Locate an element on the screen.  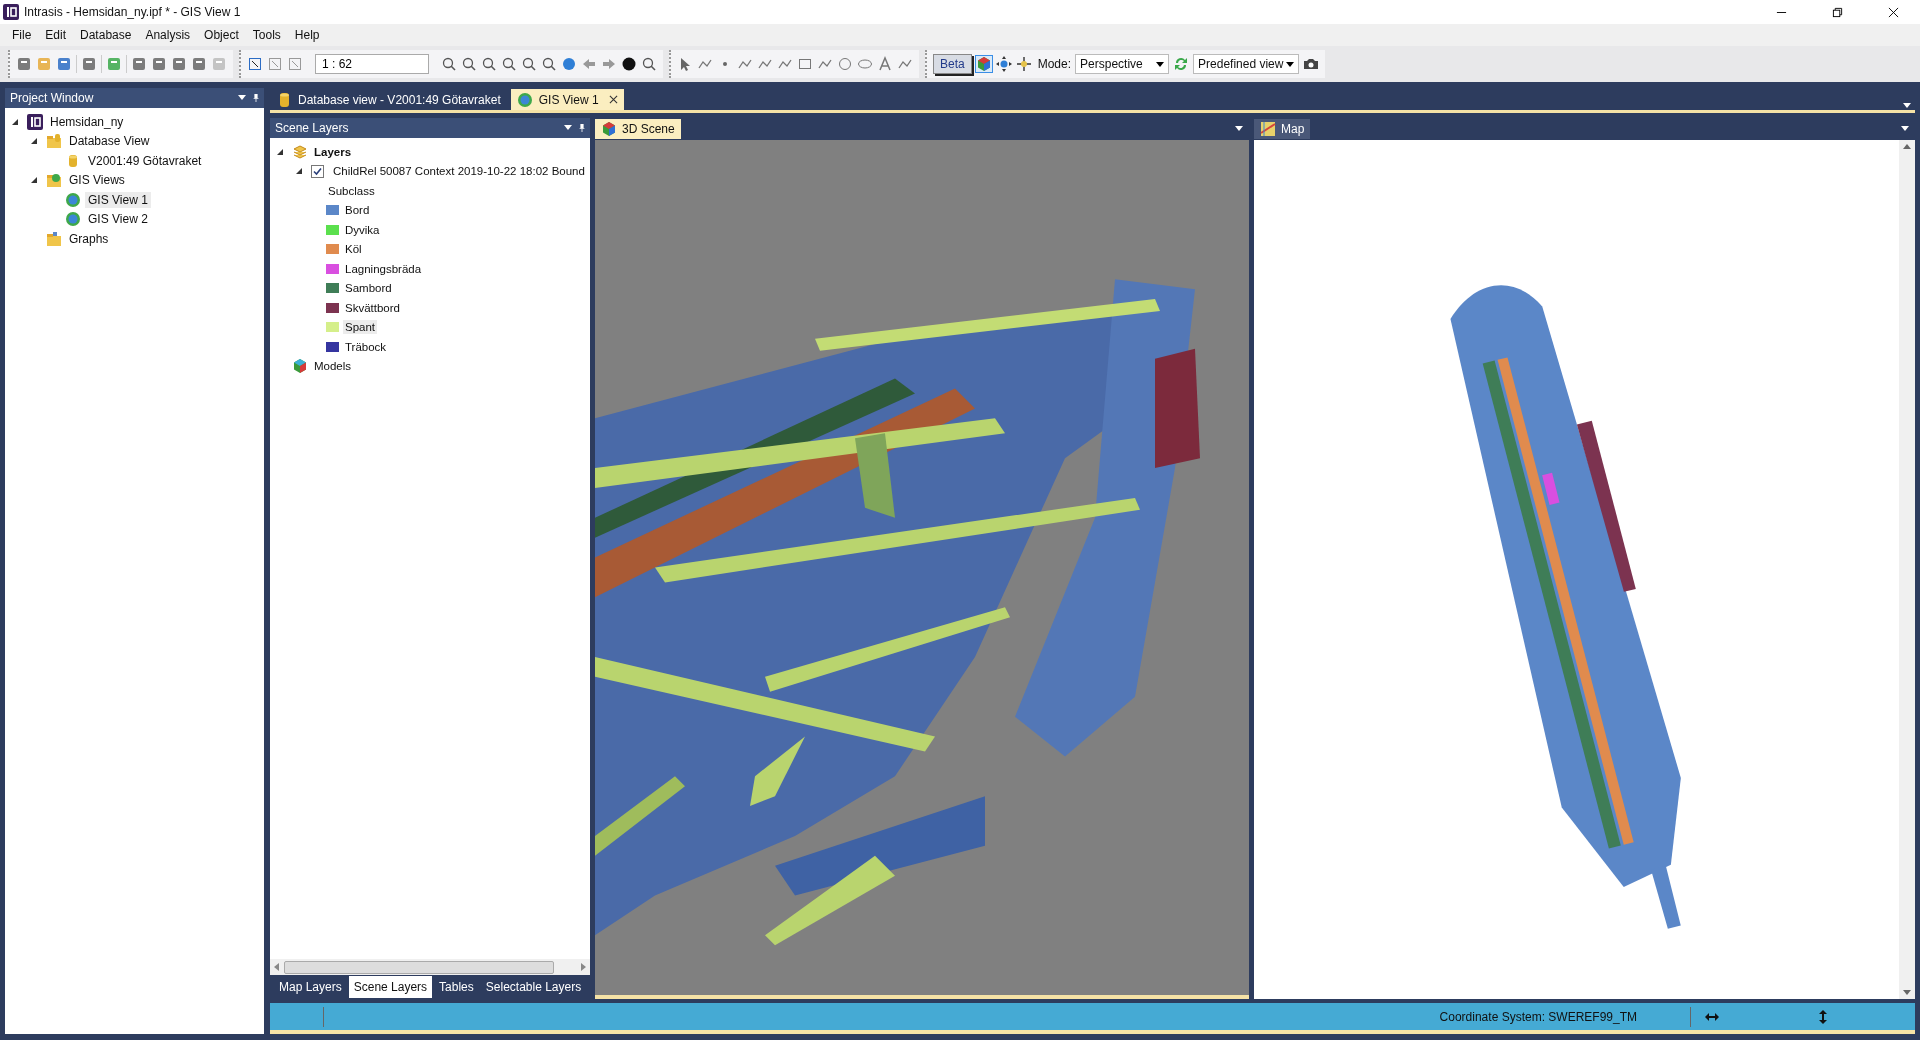
panel-tab: Scene Layers is located at coordinates (390, 987).